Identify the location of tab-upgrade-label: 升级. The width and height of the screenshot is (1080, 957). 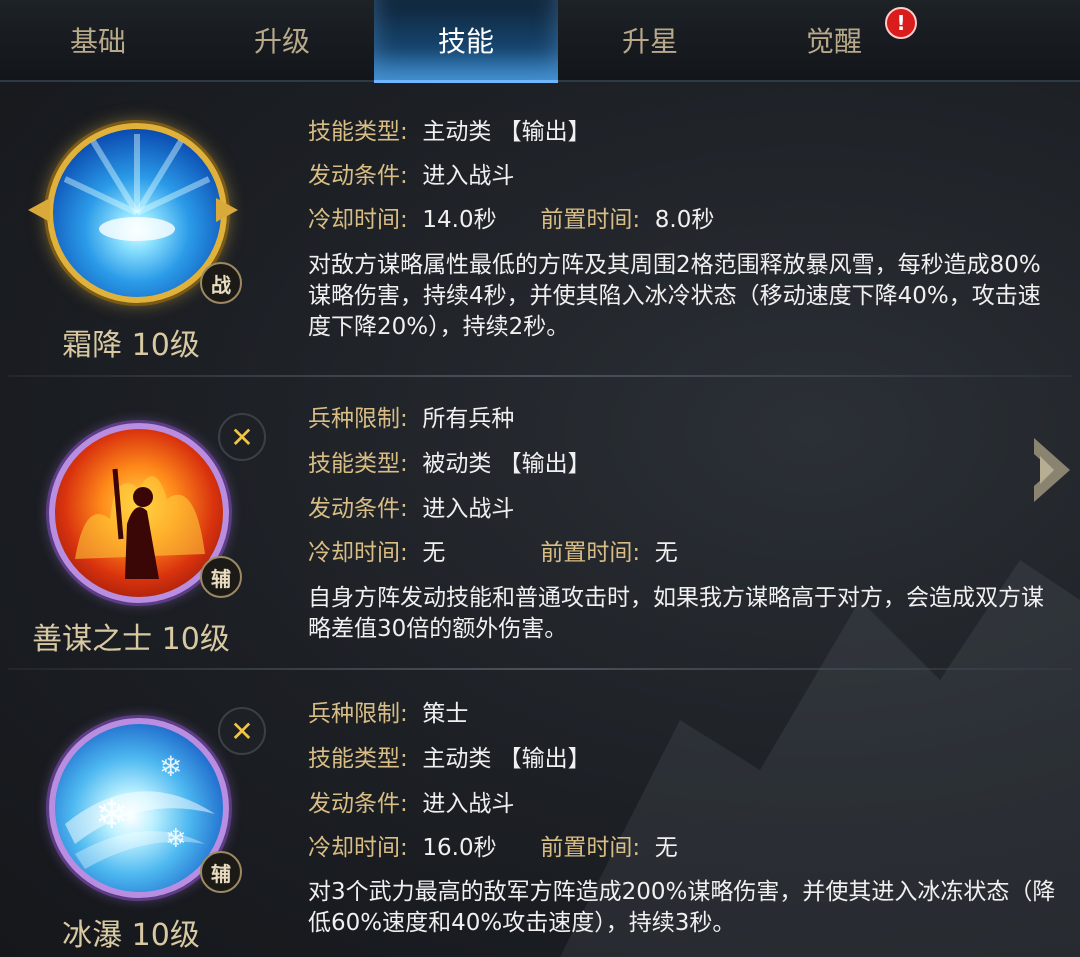
(281, 41).